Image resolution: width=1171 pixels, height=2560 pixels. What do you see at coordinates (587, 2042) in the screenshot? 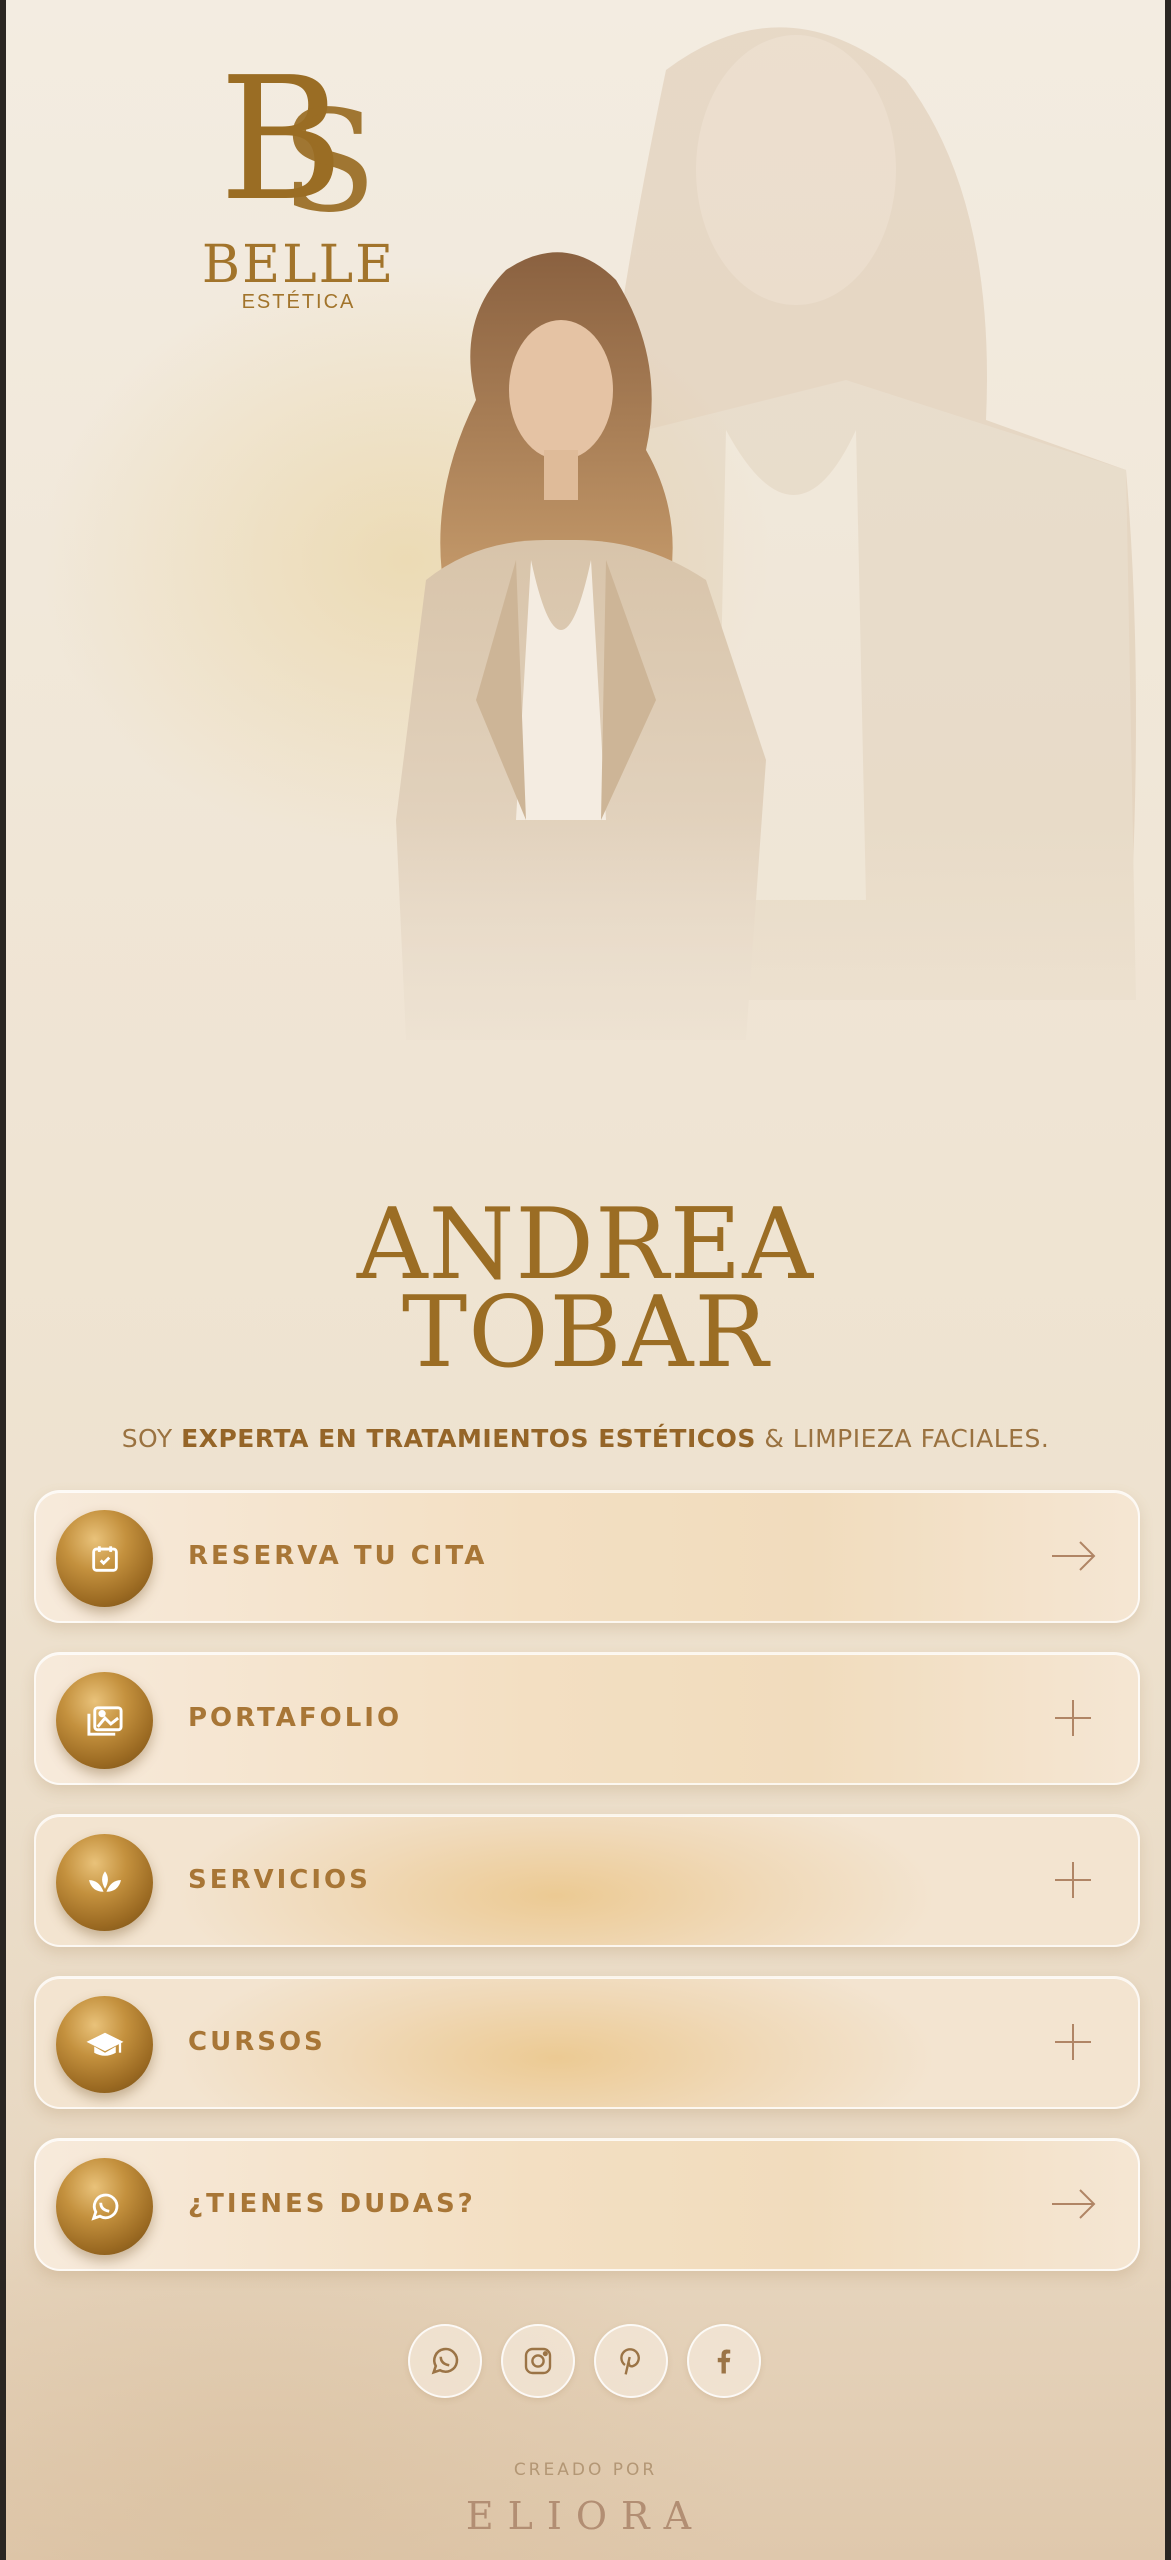
I see `menu-item-cursos: CURSOS` at bounding box center [587, 2042].